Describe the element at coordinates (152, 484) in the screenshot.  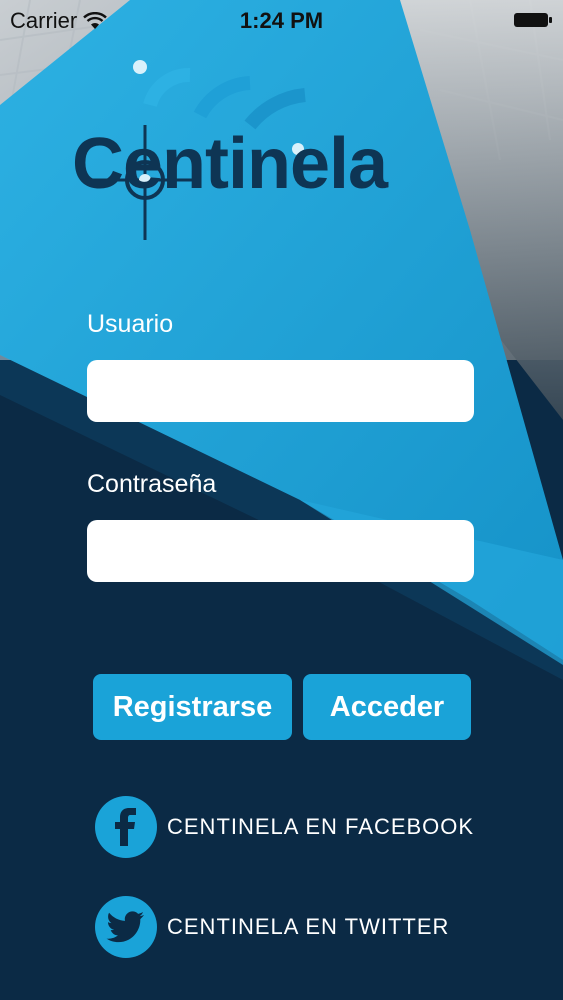
I see `password-label: Contraseña` at that location.